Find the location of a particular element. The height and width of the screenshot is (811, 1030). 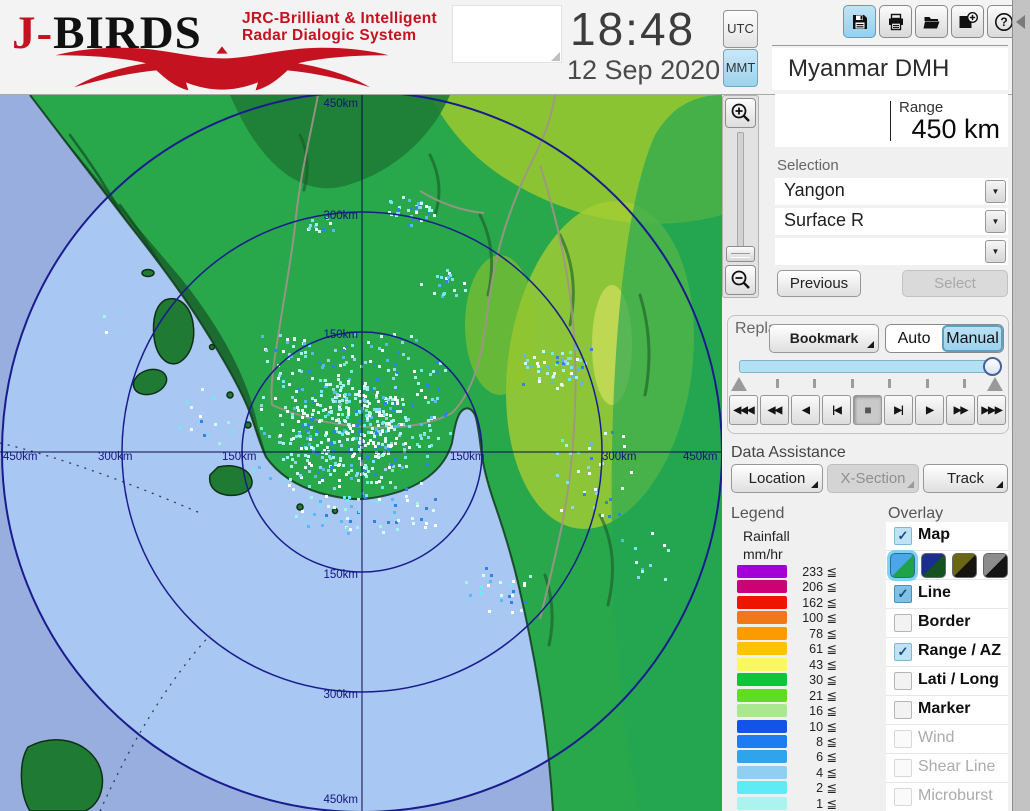

open-file-button is located at coordinates (931, 21).